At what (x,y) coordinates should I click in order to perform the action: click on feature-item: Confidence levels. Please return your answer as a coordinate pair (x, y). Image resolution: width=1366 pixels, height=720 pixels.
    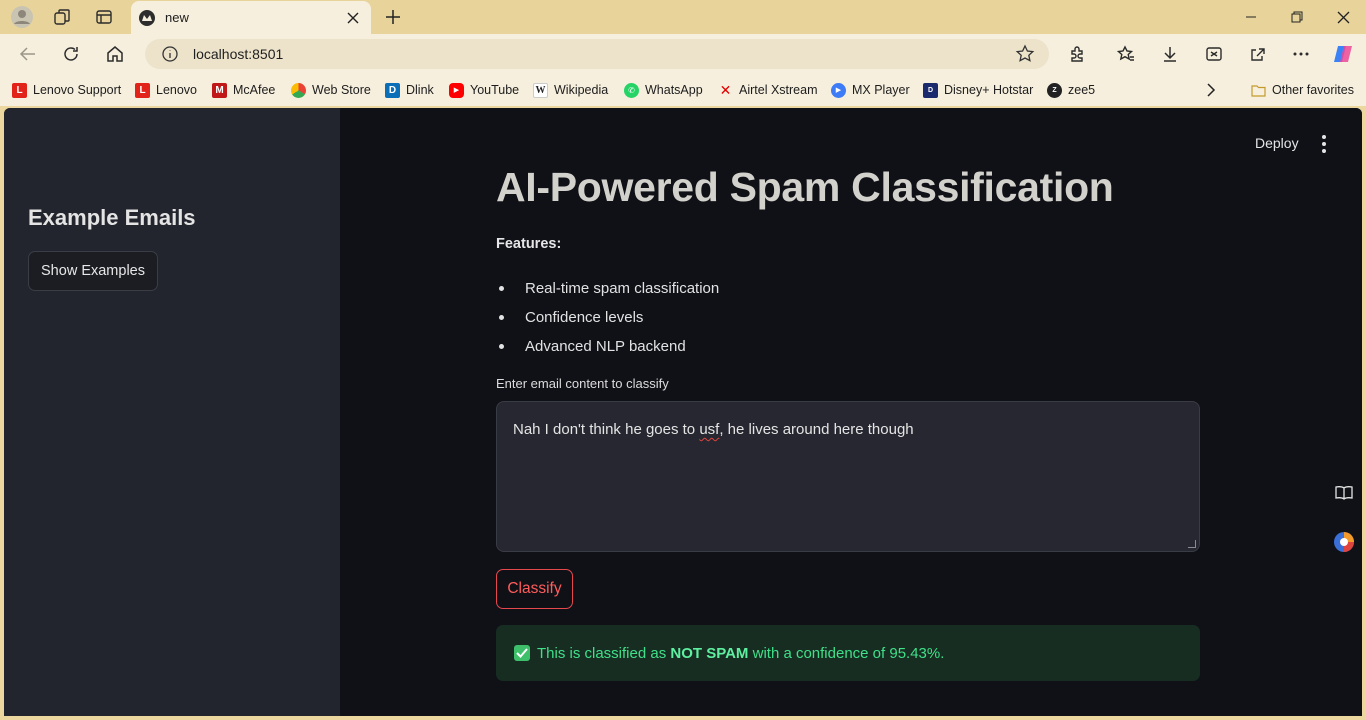
    Looking at the image, I should click on (607, 317).